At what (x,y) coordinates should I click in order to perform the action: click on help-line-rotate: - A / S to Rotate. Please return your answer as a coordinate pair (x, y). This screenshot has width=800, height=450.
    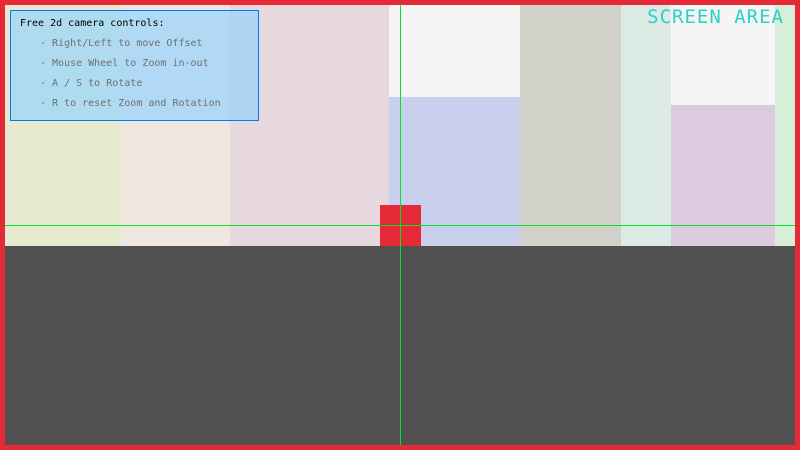
    Looking at the image, I should click on (91, 83).